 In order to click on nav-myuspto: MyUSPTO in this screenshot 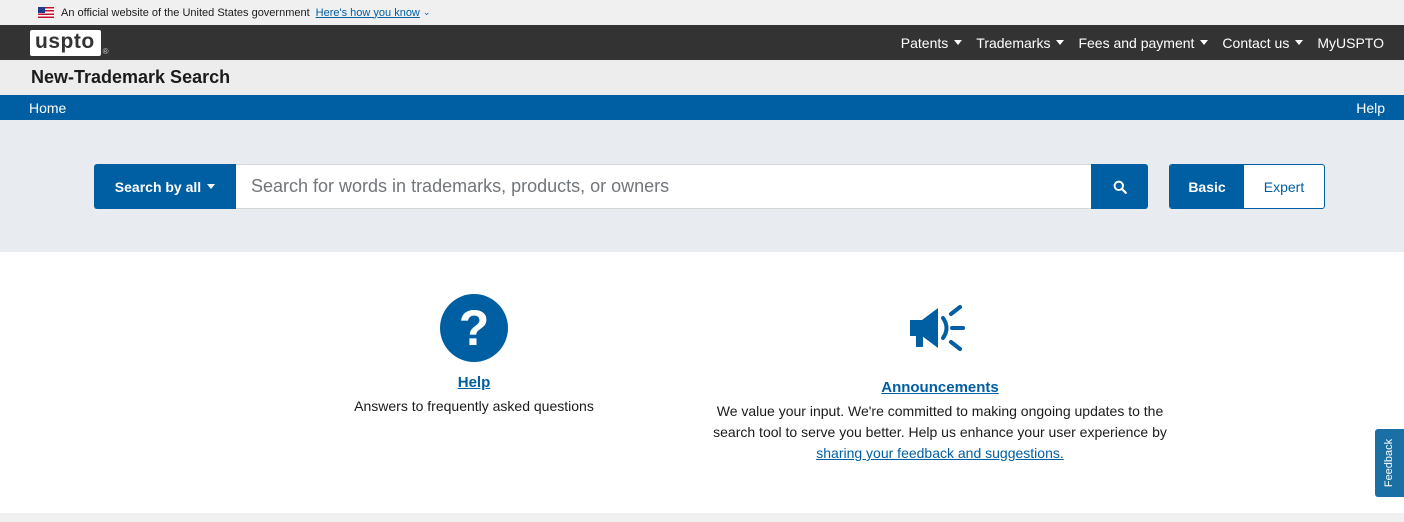, I will do `click(1350, 43)`.